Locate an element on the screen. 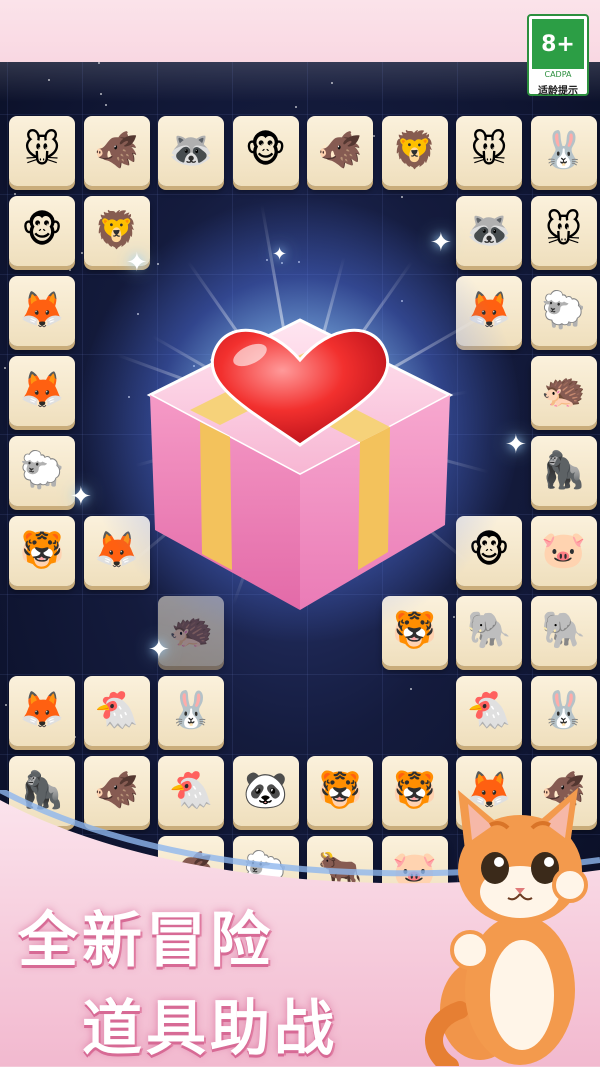  age-rating-badge: 8+ CADPA 适龄提示 is located at coordinates (558, 55).